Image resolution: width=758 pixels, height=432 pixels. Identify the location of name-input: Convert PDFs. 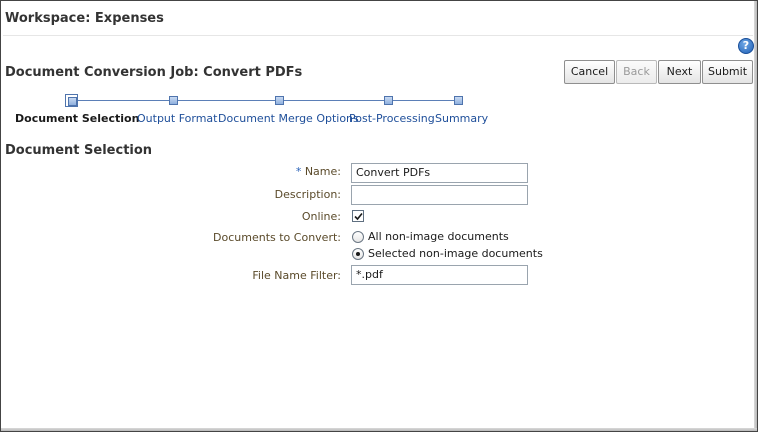
(439, 173).